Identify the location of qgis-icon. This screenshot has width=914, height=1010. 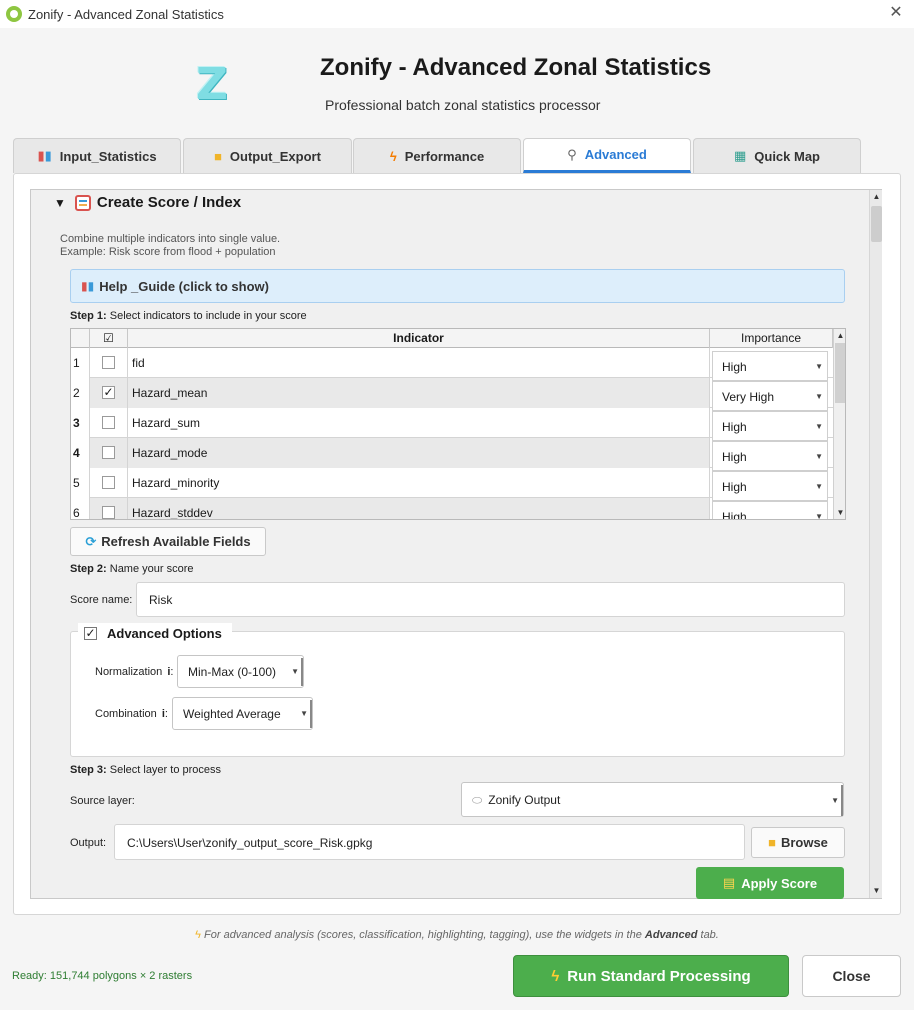
(14, 14).